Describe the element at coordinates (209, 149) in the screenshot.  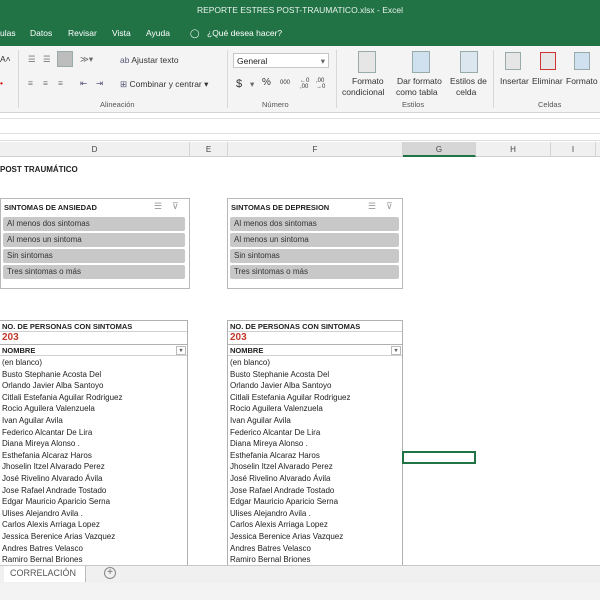
I see `column-header-e: E` at that location.